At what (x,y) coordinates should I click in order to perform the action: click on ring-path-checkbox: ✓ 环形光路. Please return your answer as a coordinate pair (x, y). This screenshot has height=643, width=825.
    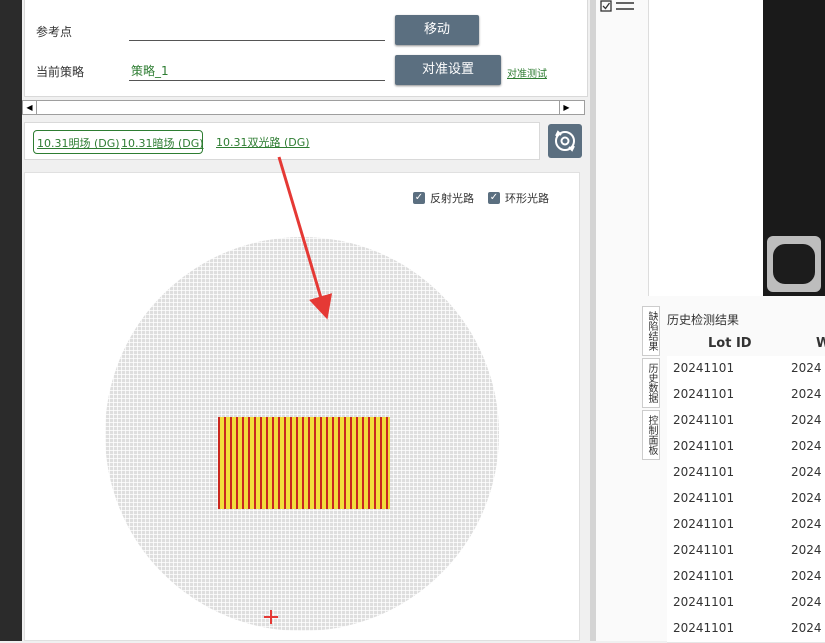
    Looking at the image, I should click on (518, 198).